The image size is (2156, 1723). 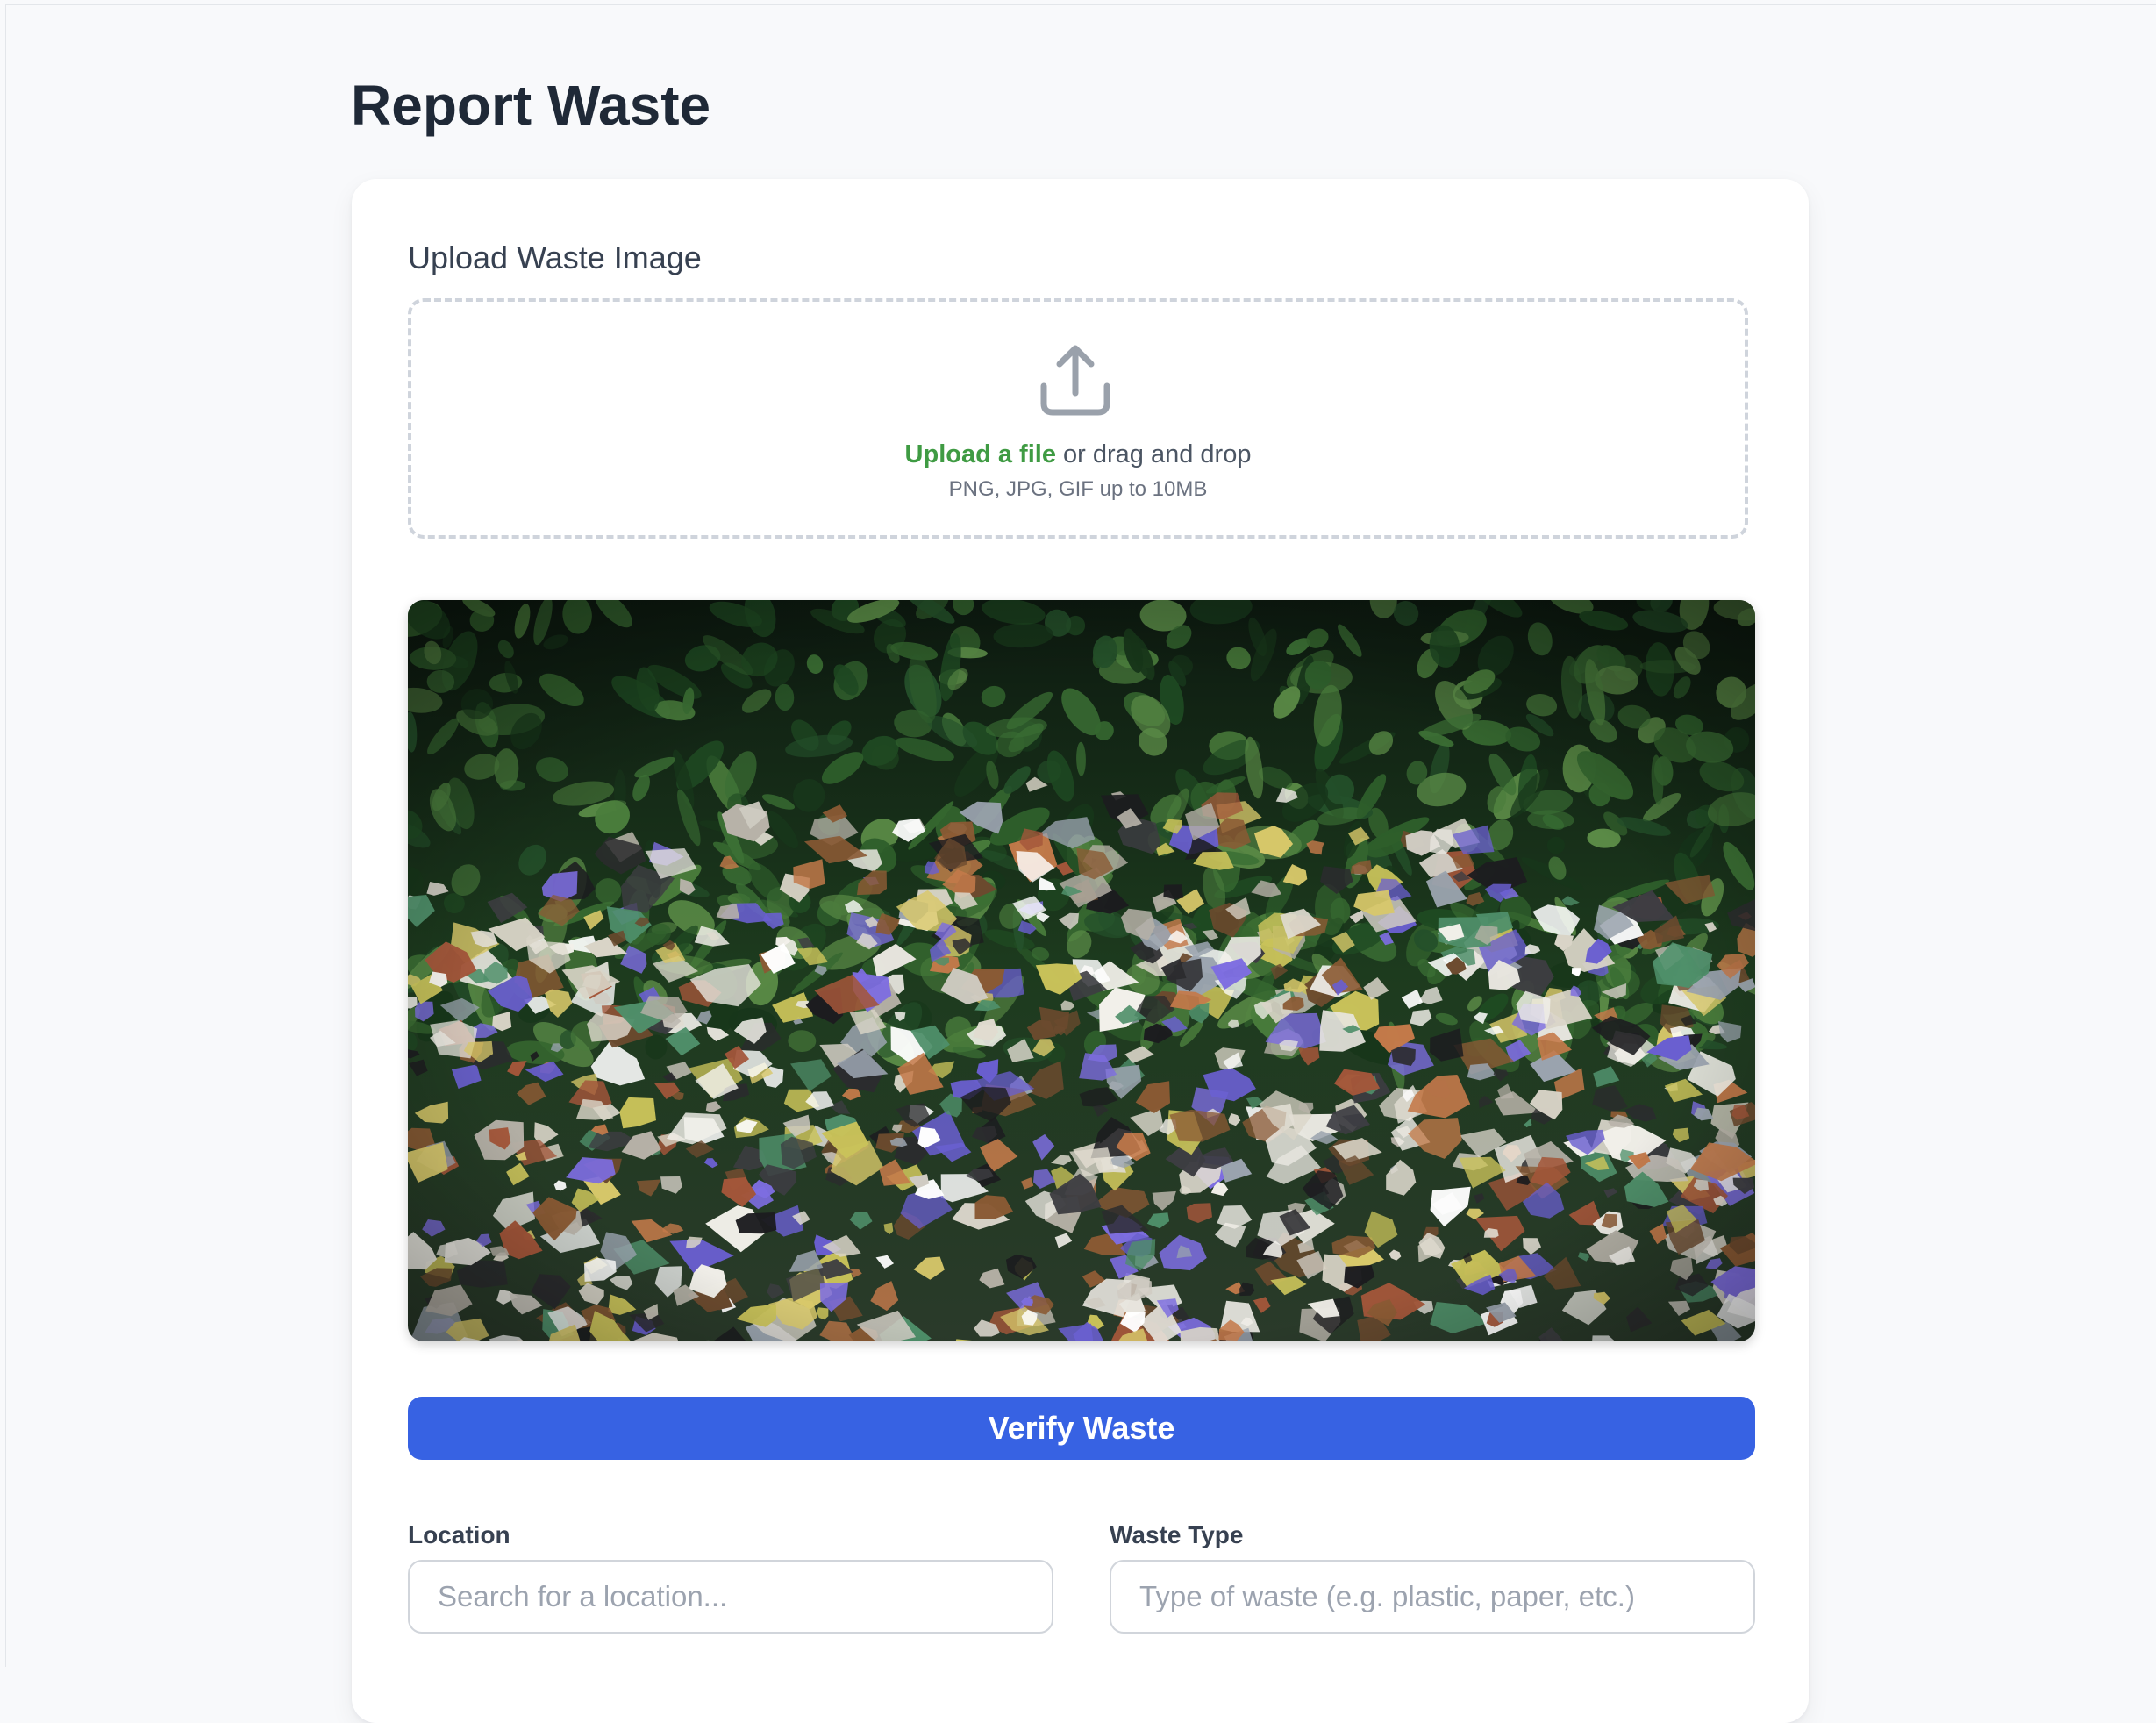 What do you see at coordinates (1153, 454) in the screenshot?
I see `drag-drop-text: or drag and drop` at bounding box center [1153, 454].